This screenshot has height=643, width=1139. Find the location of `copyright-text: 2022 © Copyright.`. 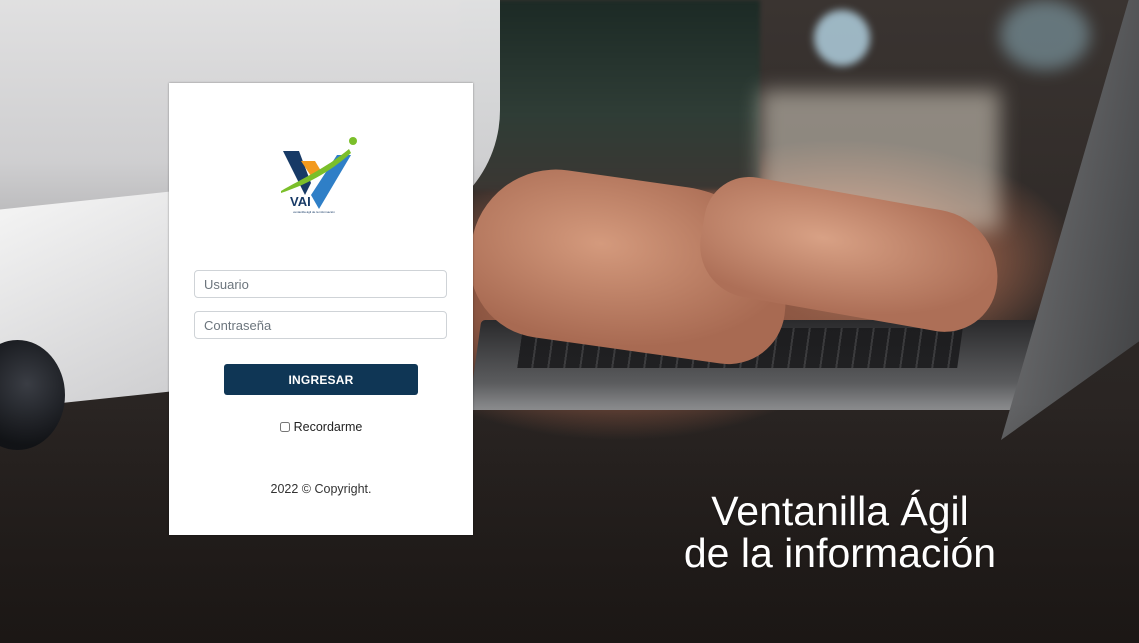

copyright-text: 2022 © Copyright. is located at coordinates (321, 489).